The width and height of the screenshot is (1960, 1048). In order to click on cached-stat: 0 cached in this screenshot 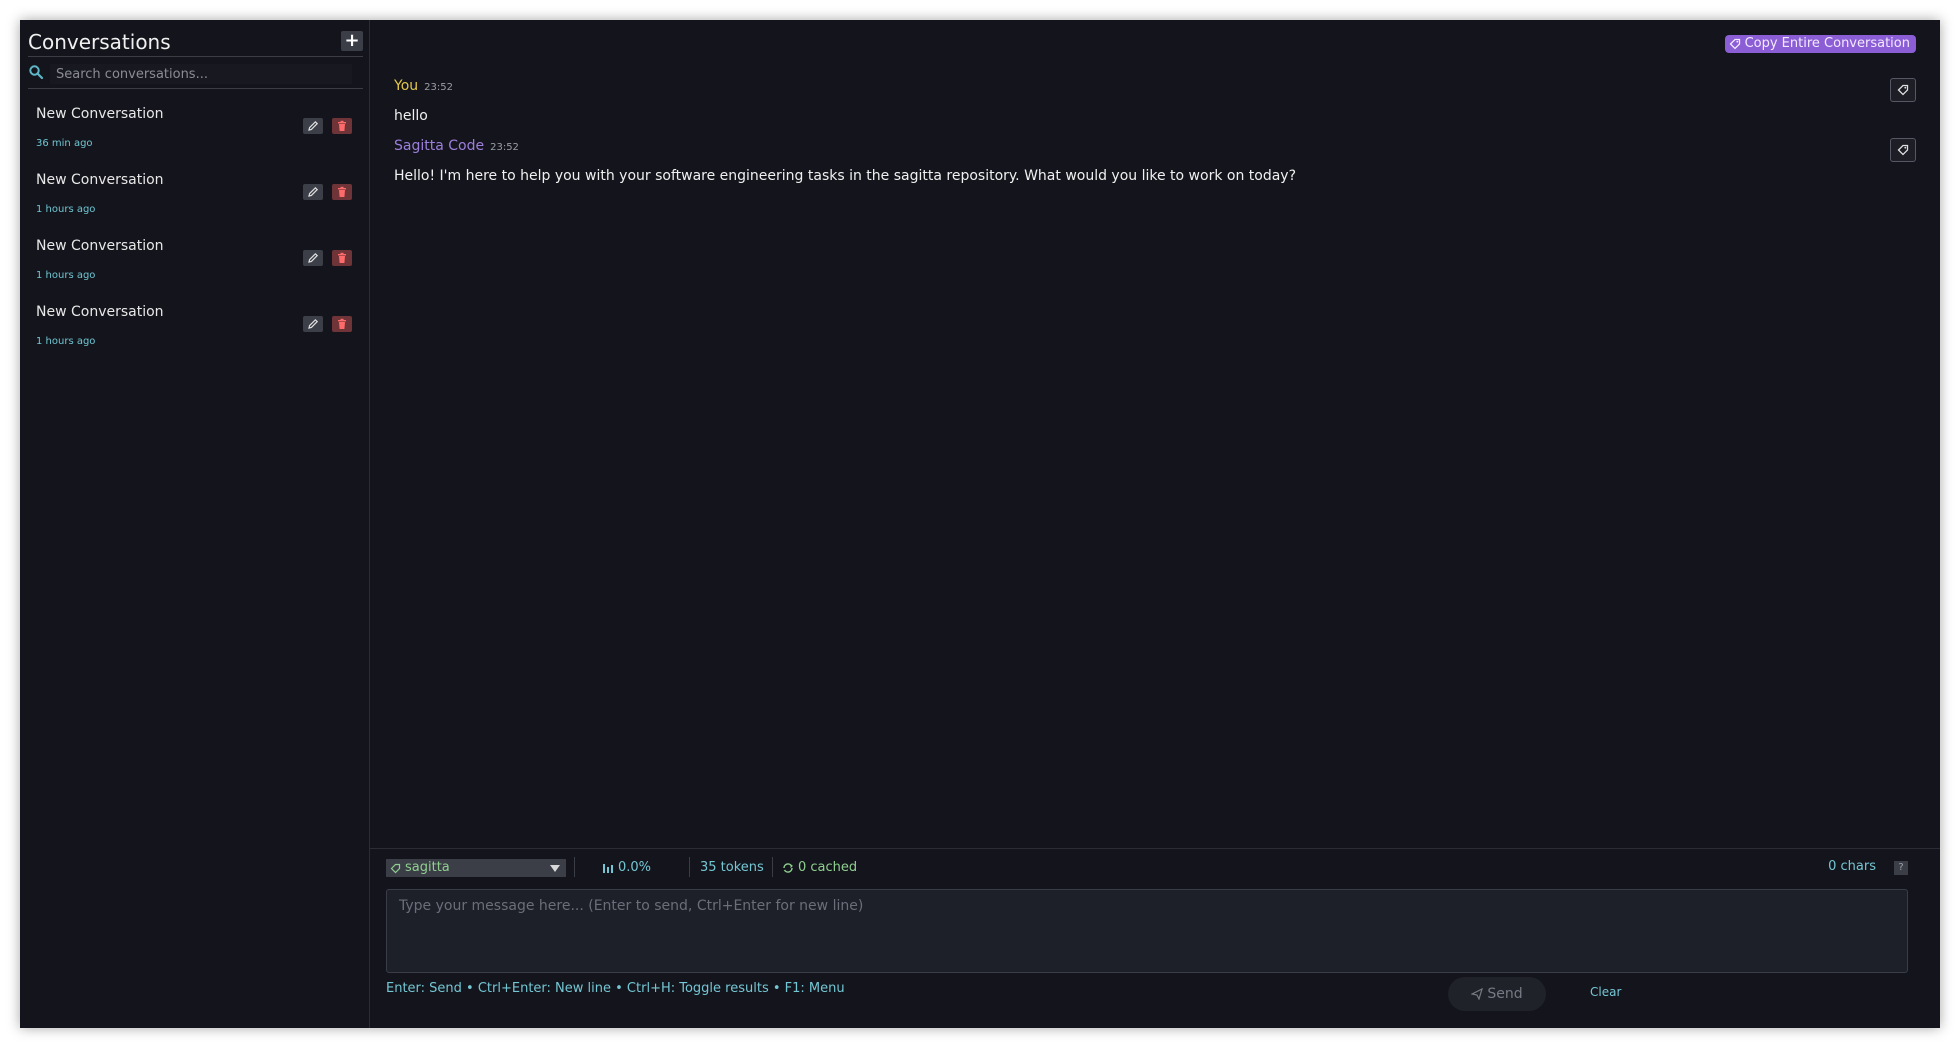, I will do `click(819, 868)`.